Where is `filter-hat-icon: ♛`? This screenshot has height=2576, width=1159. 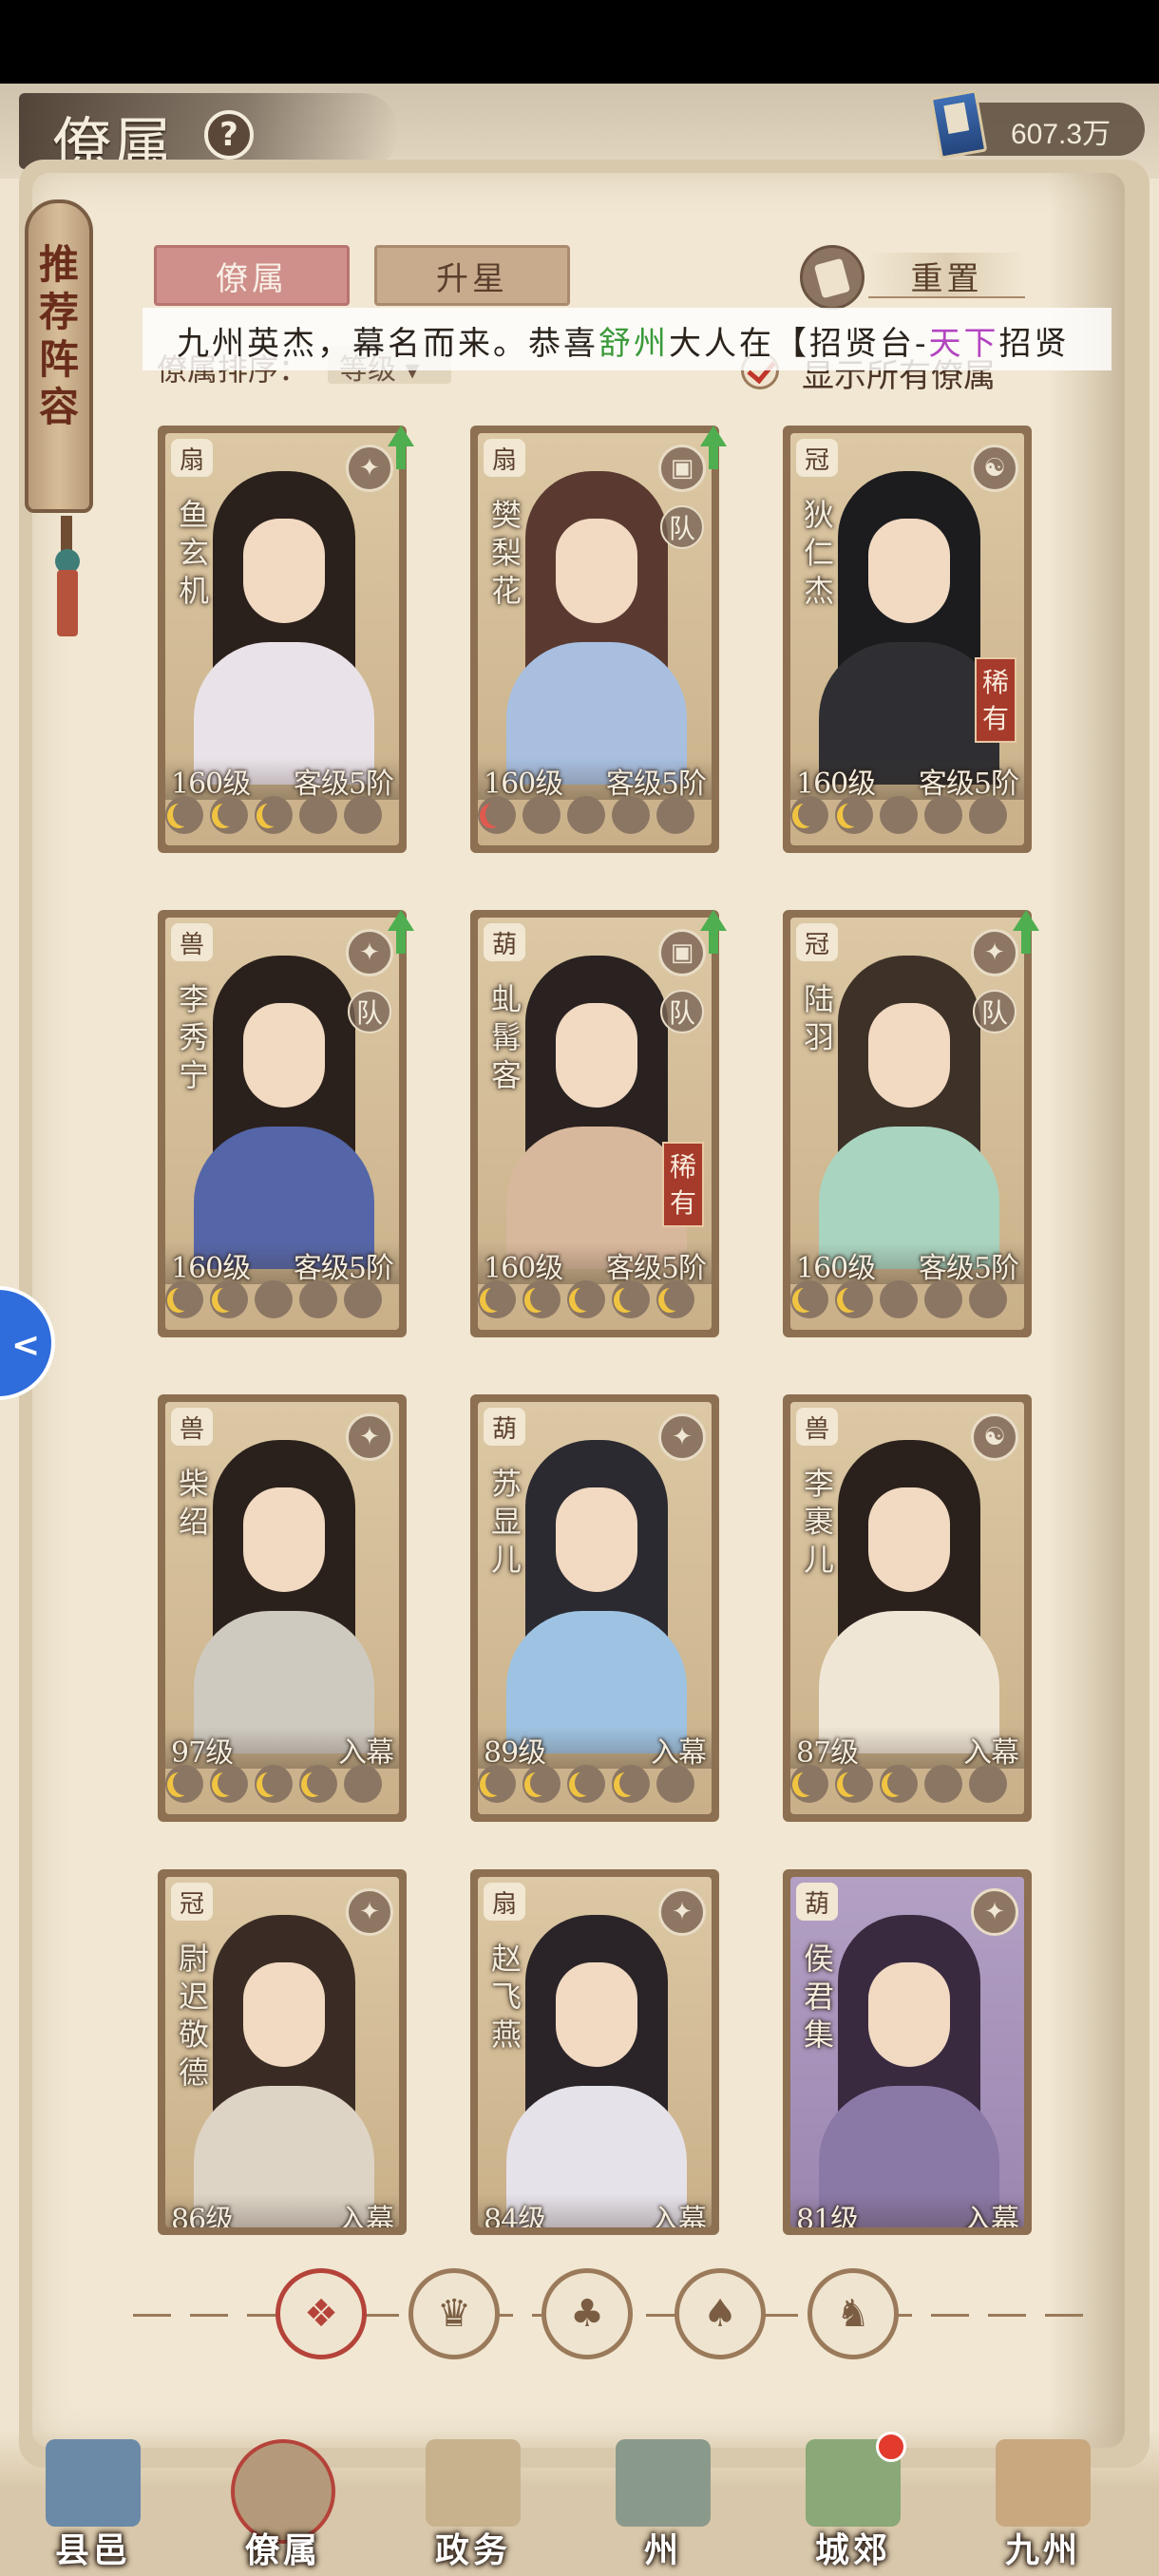
filter-hat-icon: ♛ is located at coordinates (454, 2314).